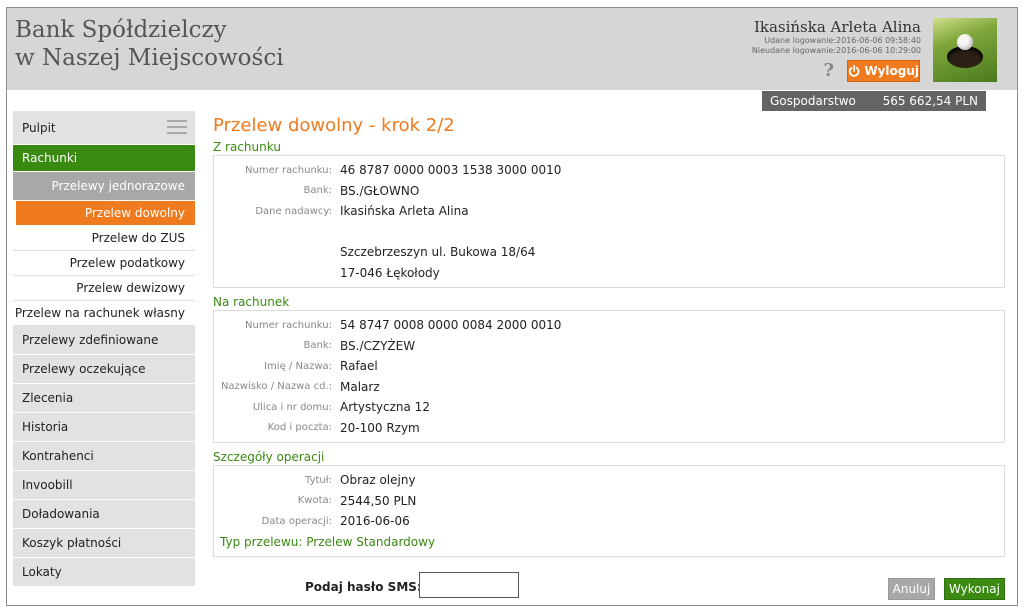 This screenshot has height=613, width=1024. What do you see at coordinates (874, 101) in the screenshot?
I see `account-balance-bar: Gospodarstwo 565 662,54 PLN` at bounding box center [874, 101].